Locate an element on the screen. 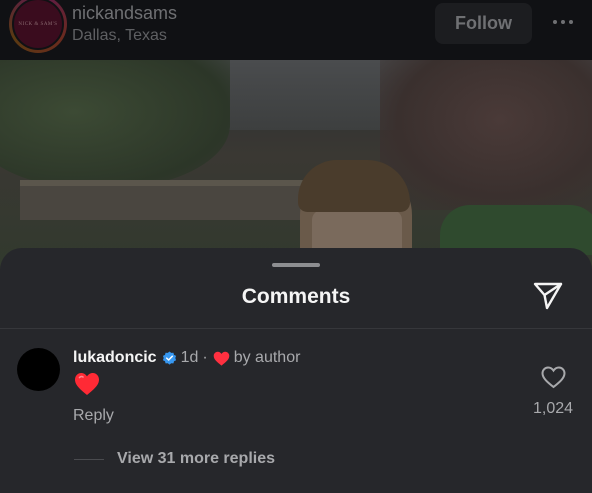 The width and height of the screenshot is (592, 493). comments-title: Comments is located at coordinates (296, 296).